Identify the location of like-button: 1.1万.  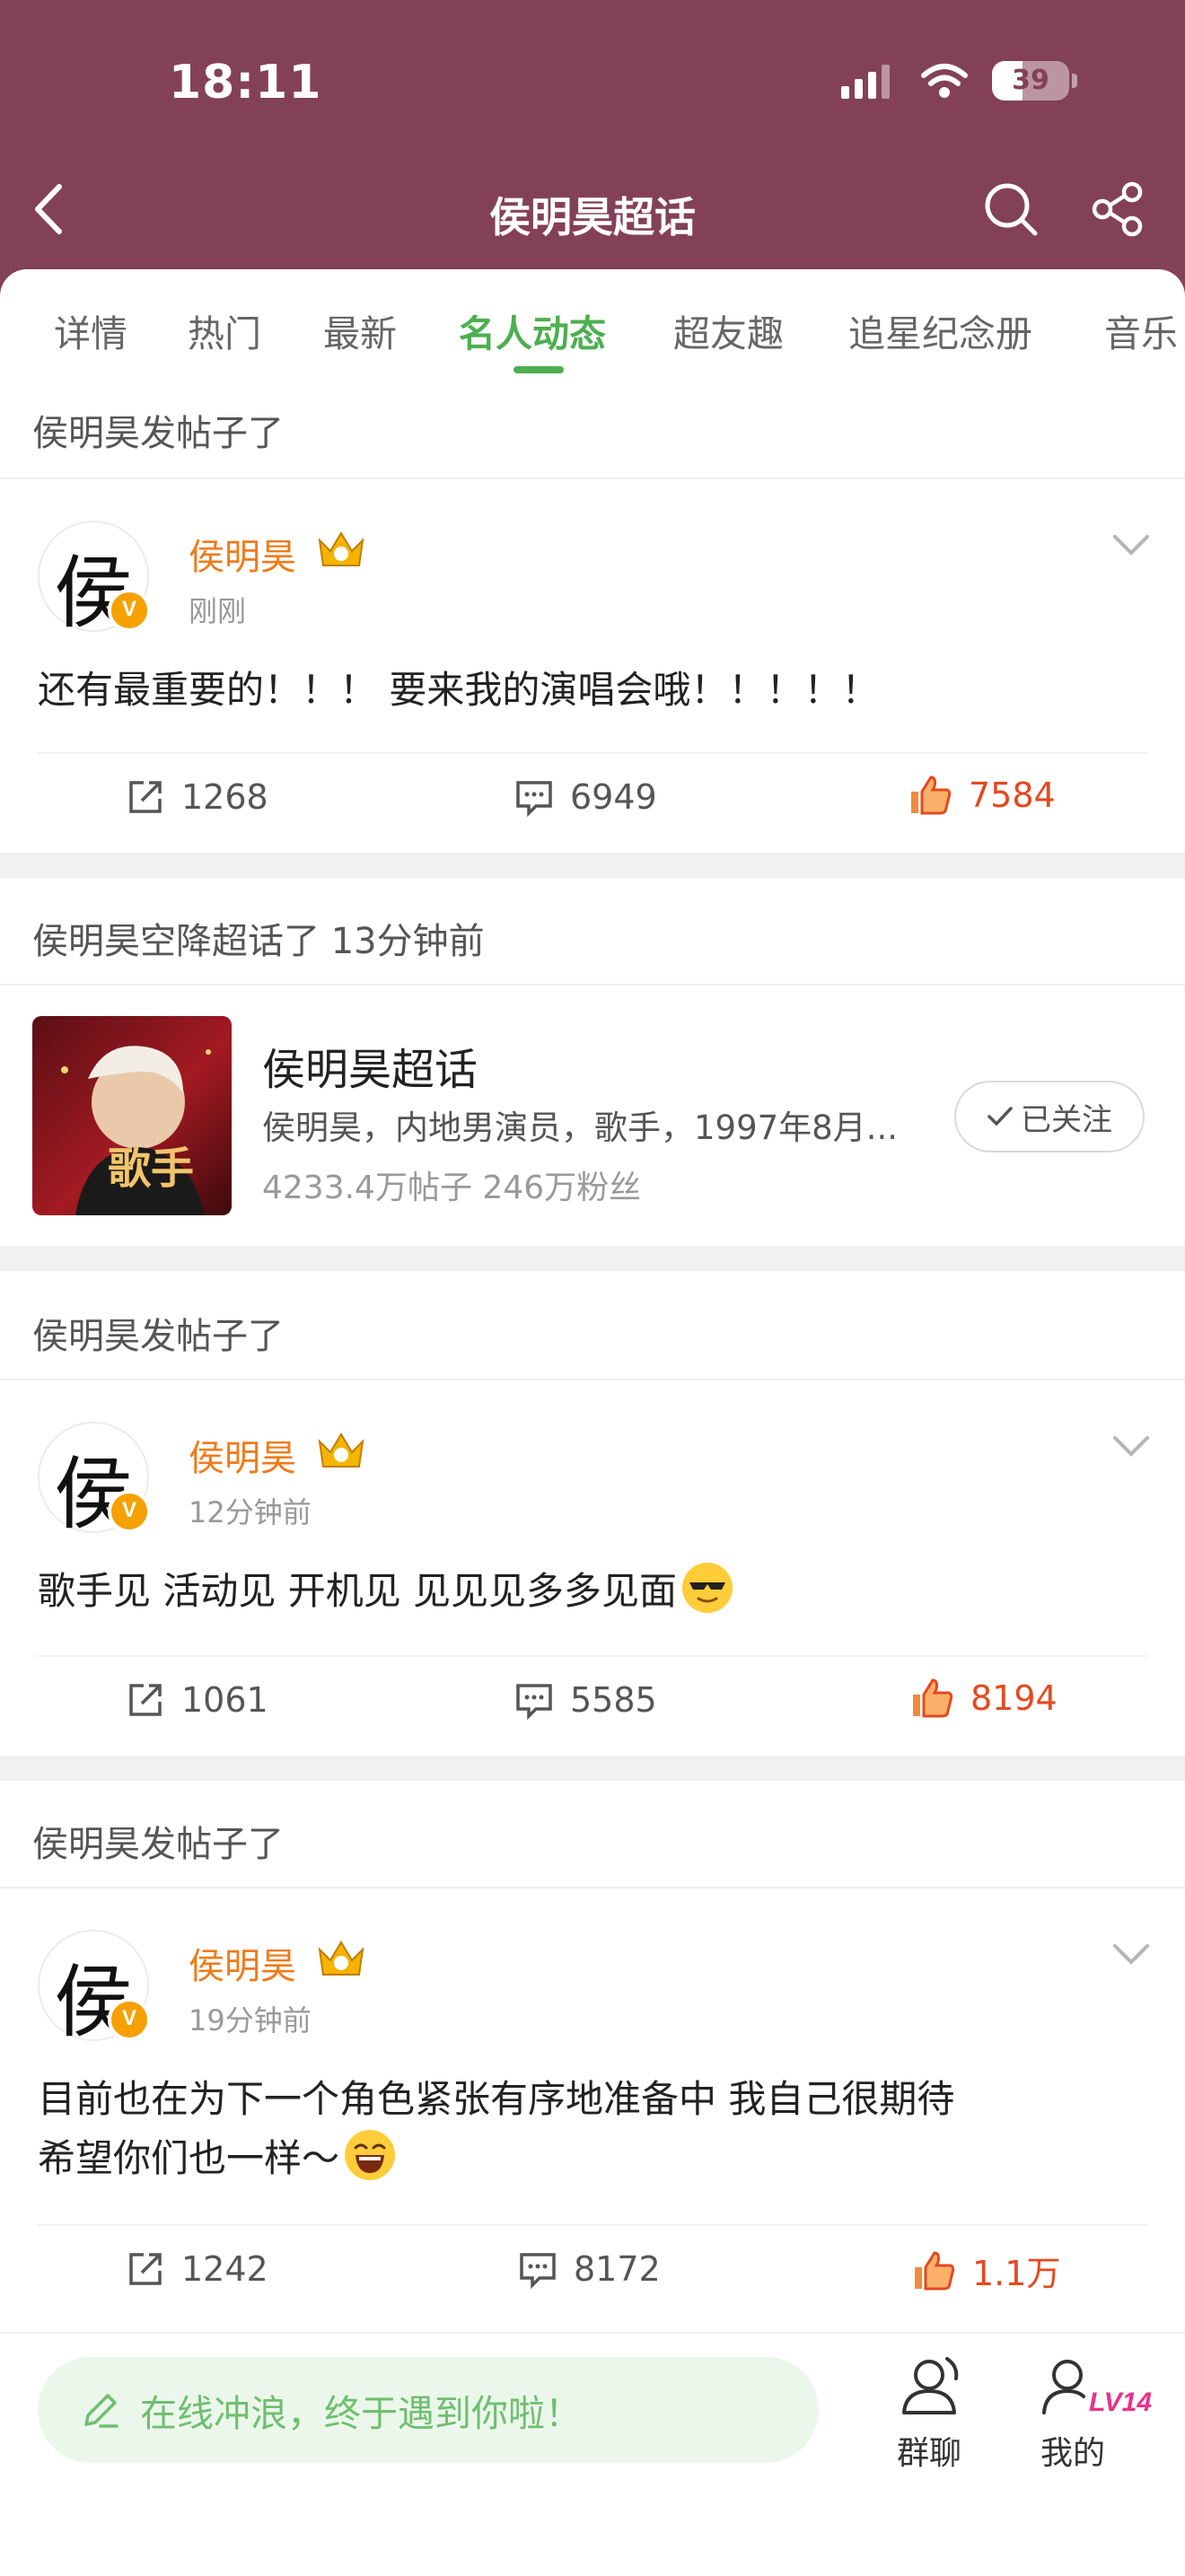
(985, 2270).